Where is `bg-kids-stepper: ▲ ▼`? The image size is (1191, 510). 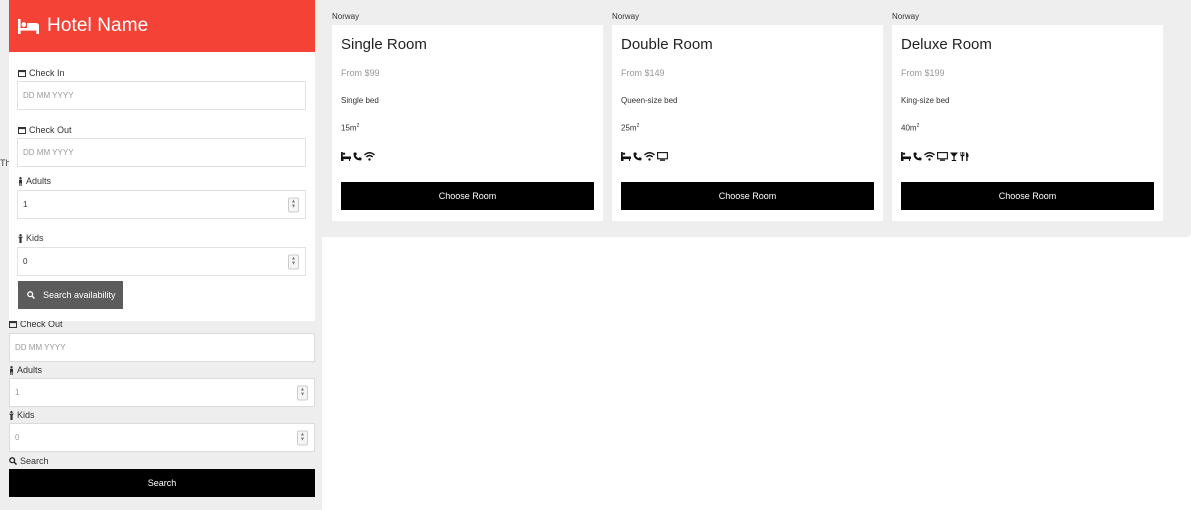 bg-kids-stepper: ▲ ▼ is located at coordinates (302, 437).